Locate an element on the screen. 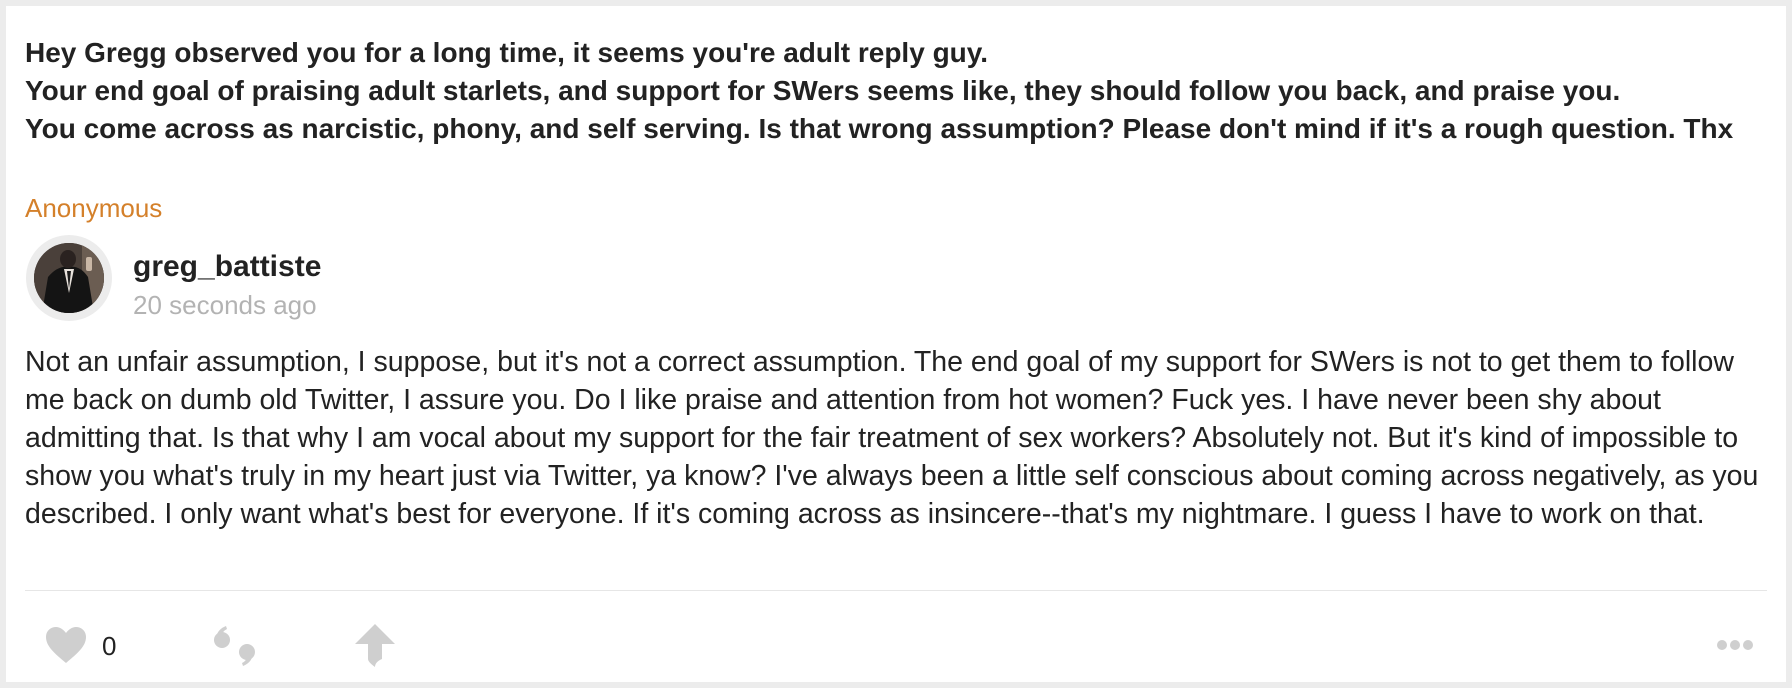 The width and height of the screenshot is (1792, 688). like-button is located at coordinates (66, 645).